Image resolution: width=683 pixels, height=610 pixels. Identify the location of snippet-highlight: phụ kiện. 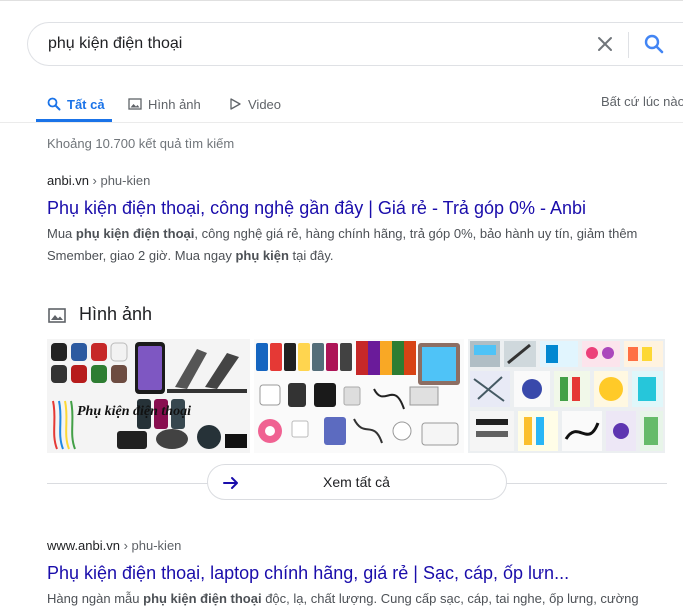
(262, 255).